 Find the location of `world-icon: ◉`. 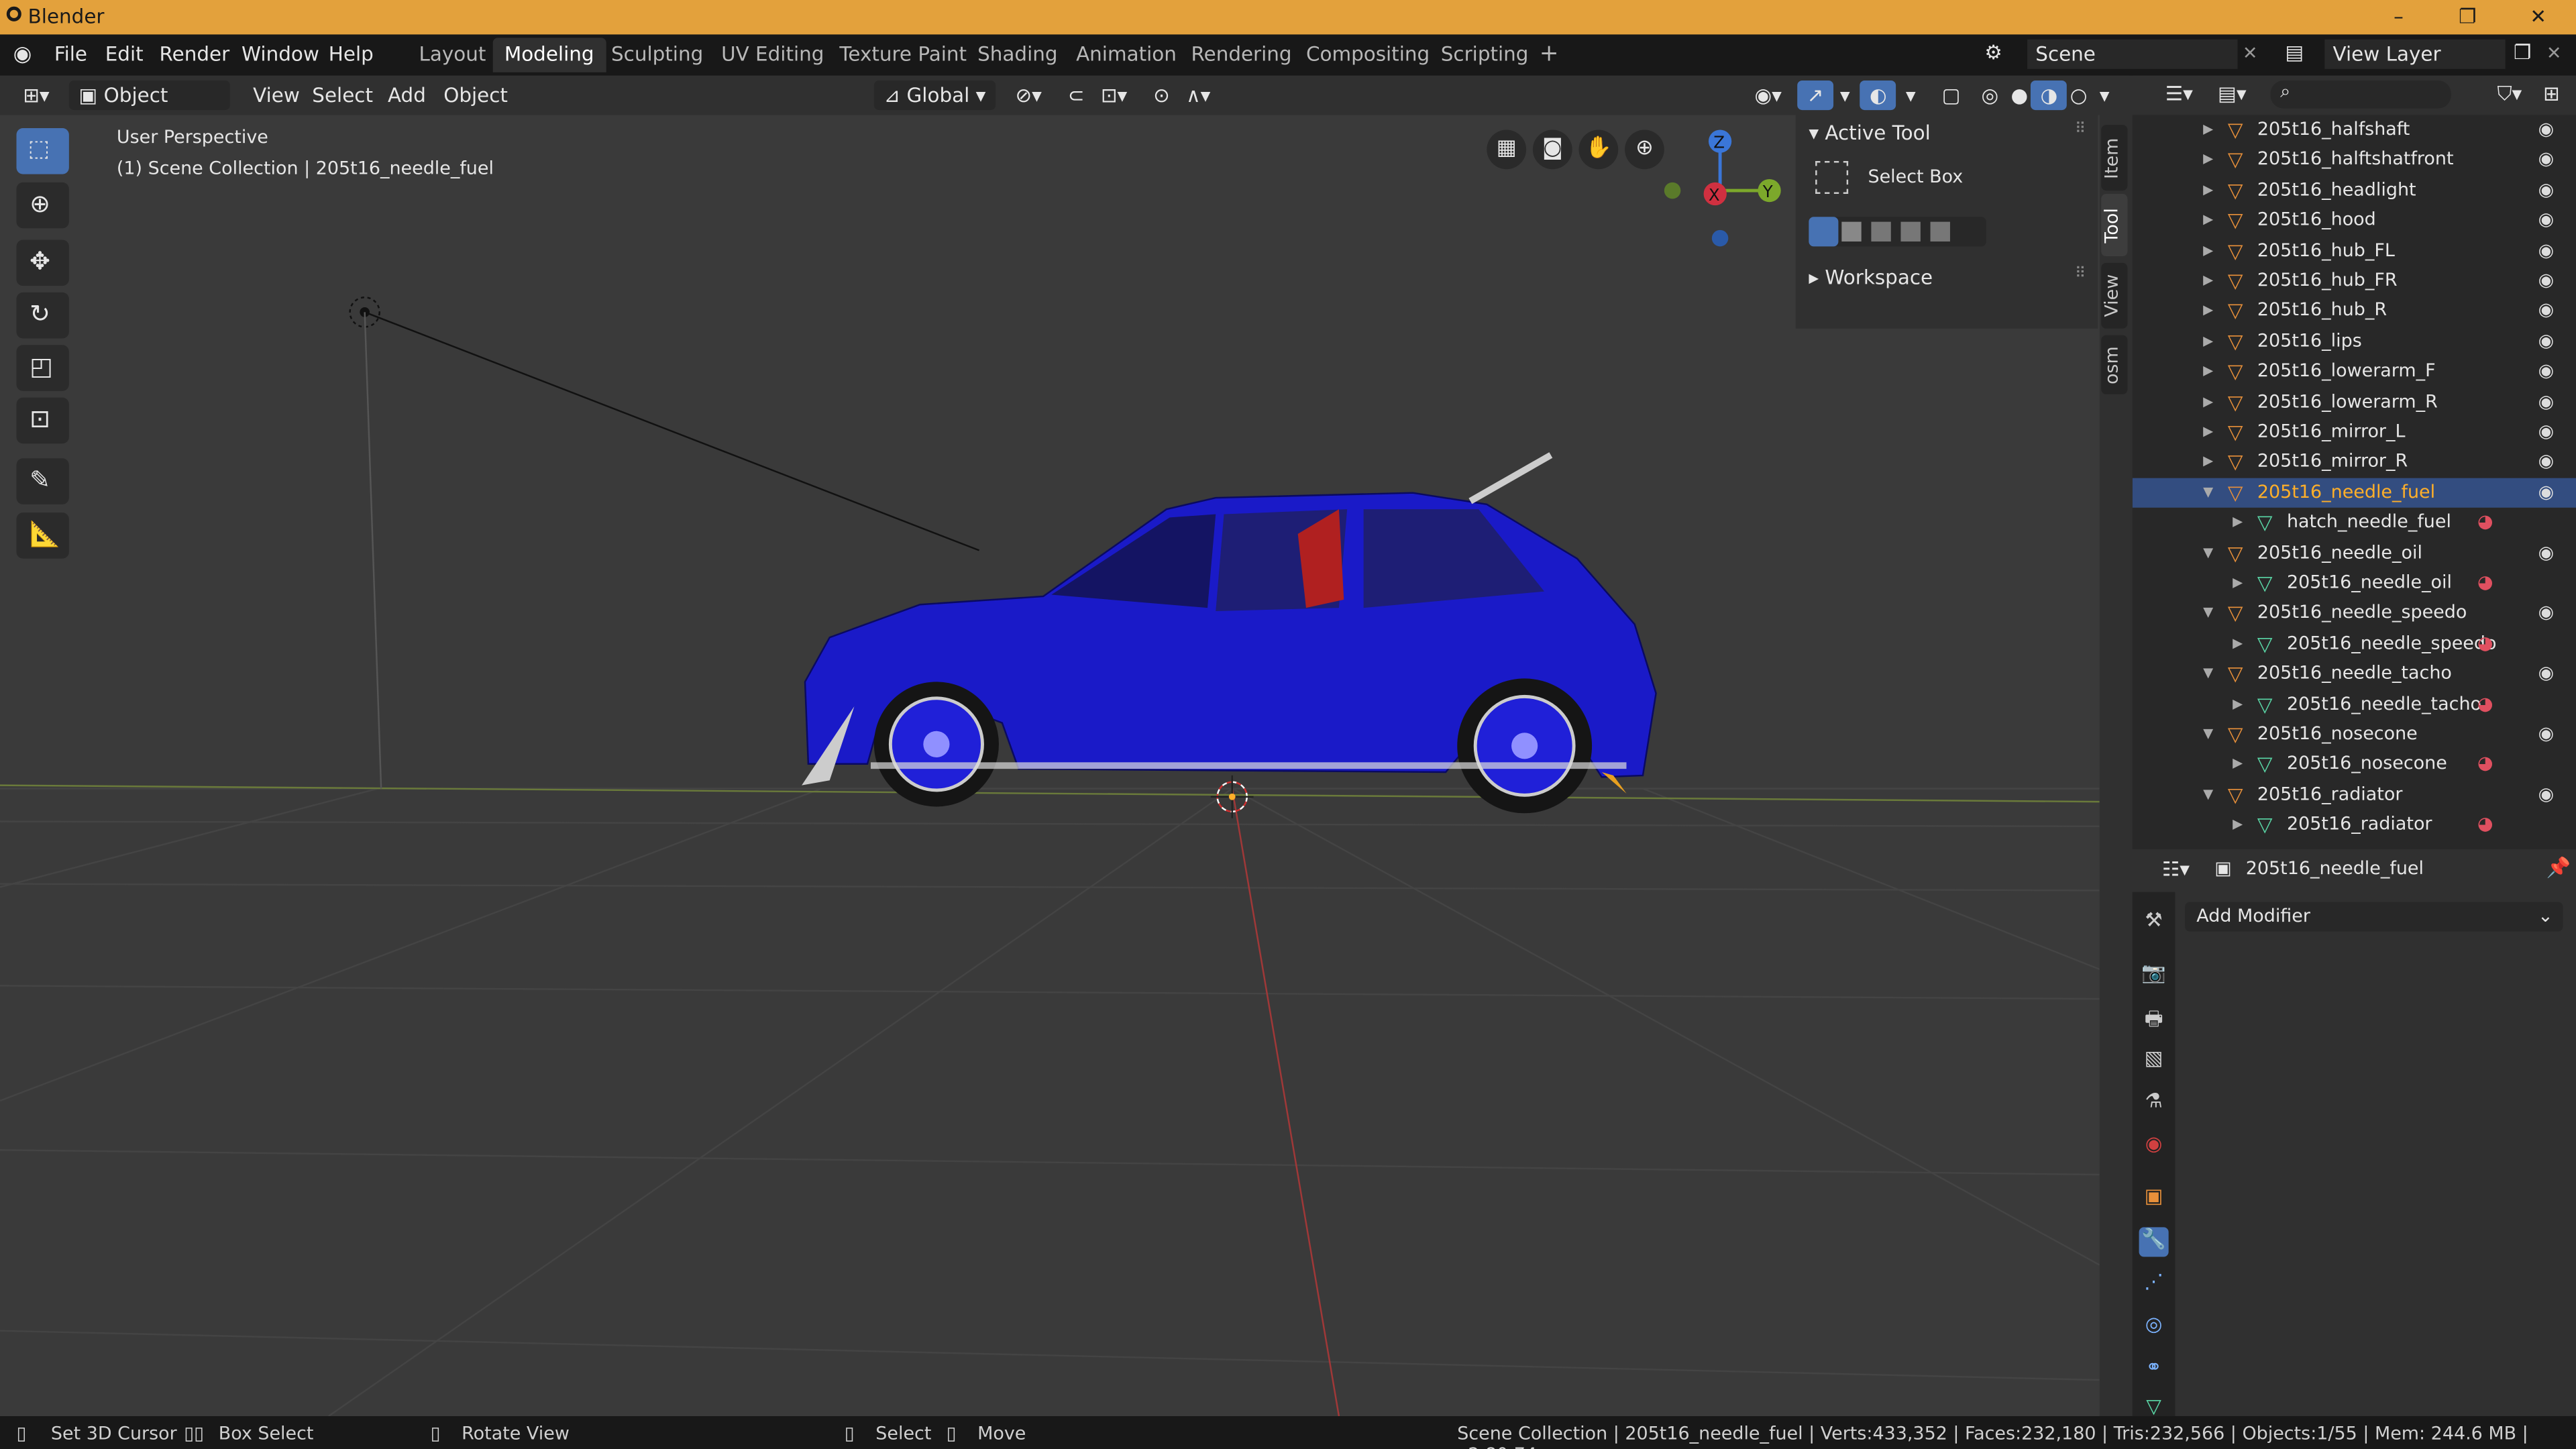

world-icon: ◉ is located at coordinates (2154, 1146).